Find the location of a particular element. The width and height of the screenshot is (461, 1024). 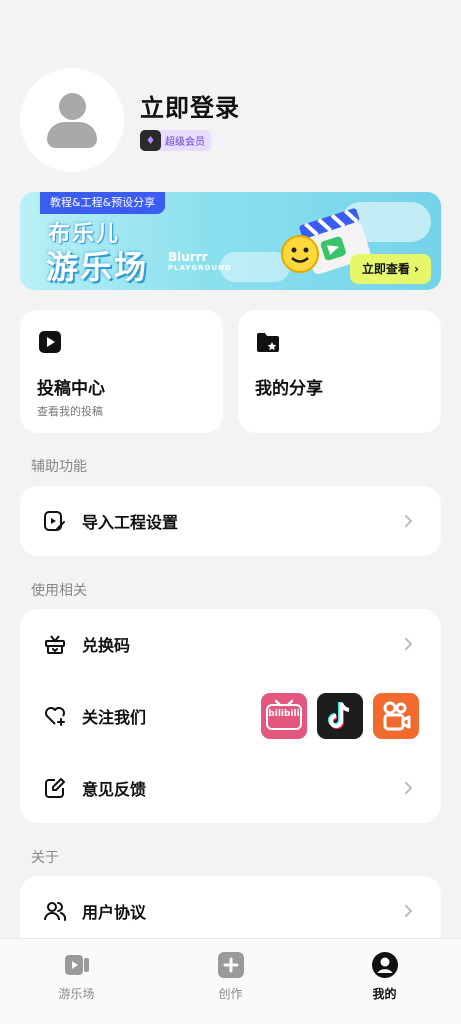

avatar-head-shape is located at coordinates (72, 106).